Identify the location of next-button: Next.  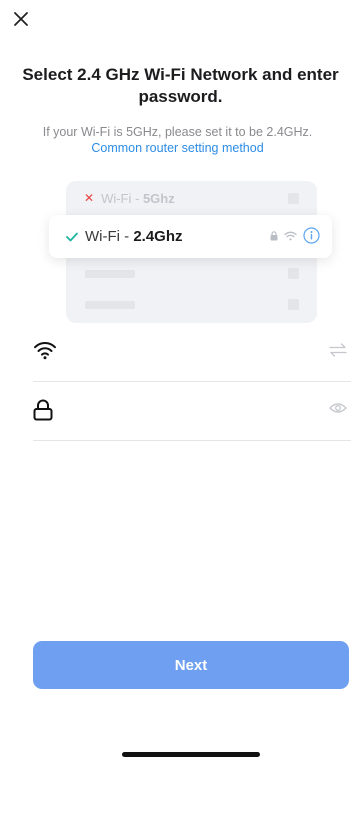
(191, 665).